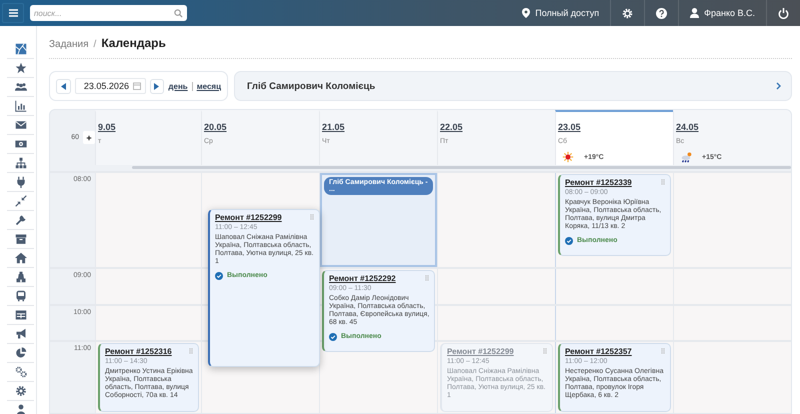  I want to click on house-icon, so click(20, 258).